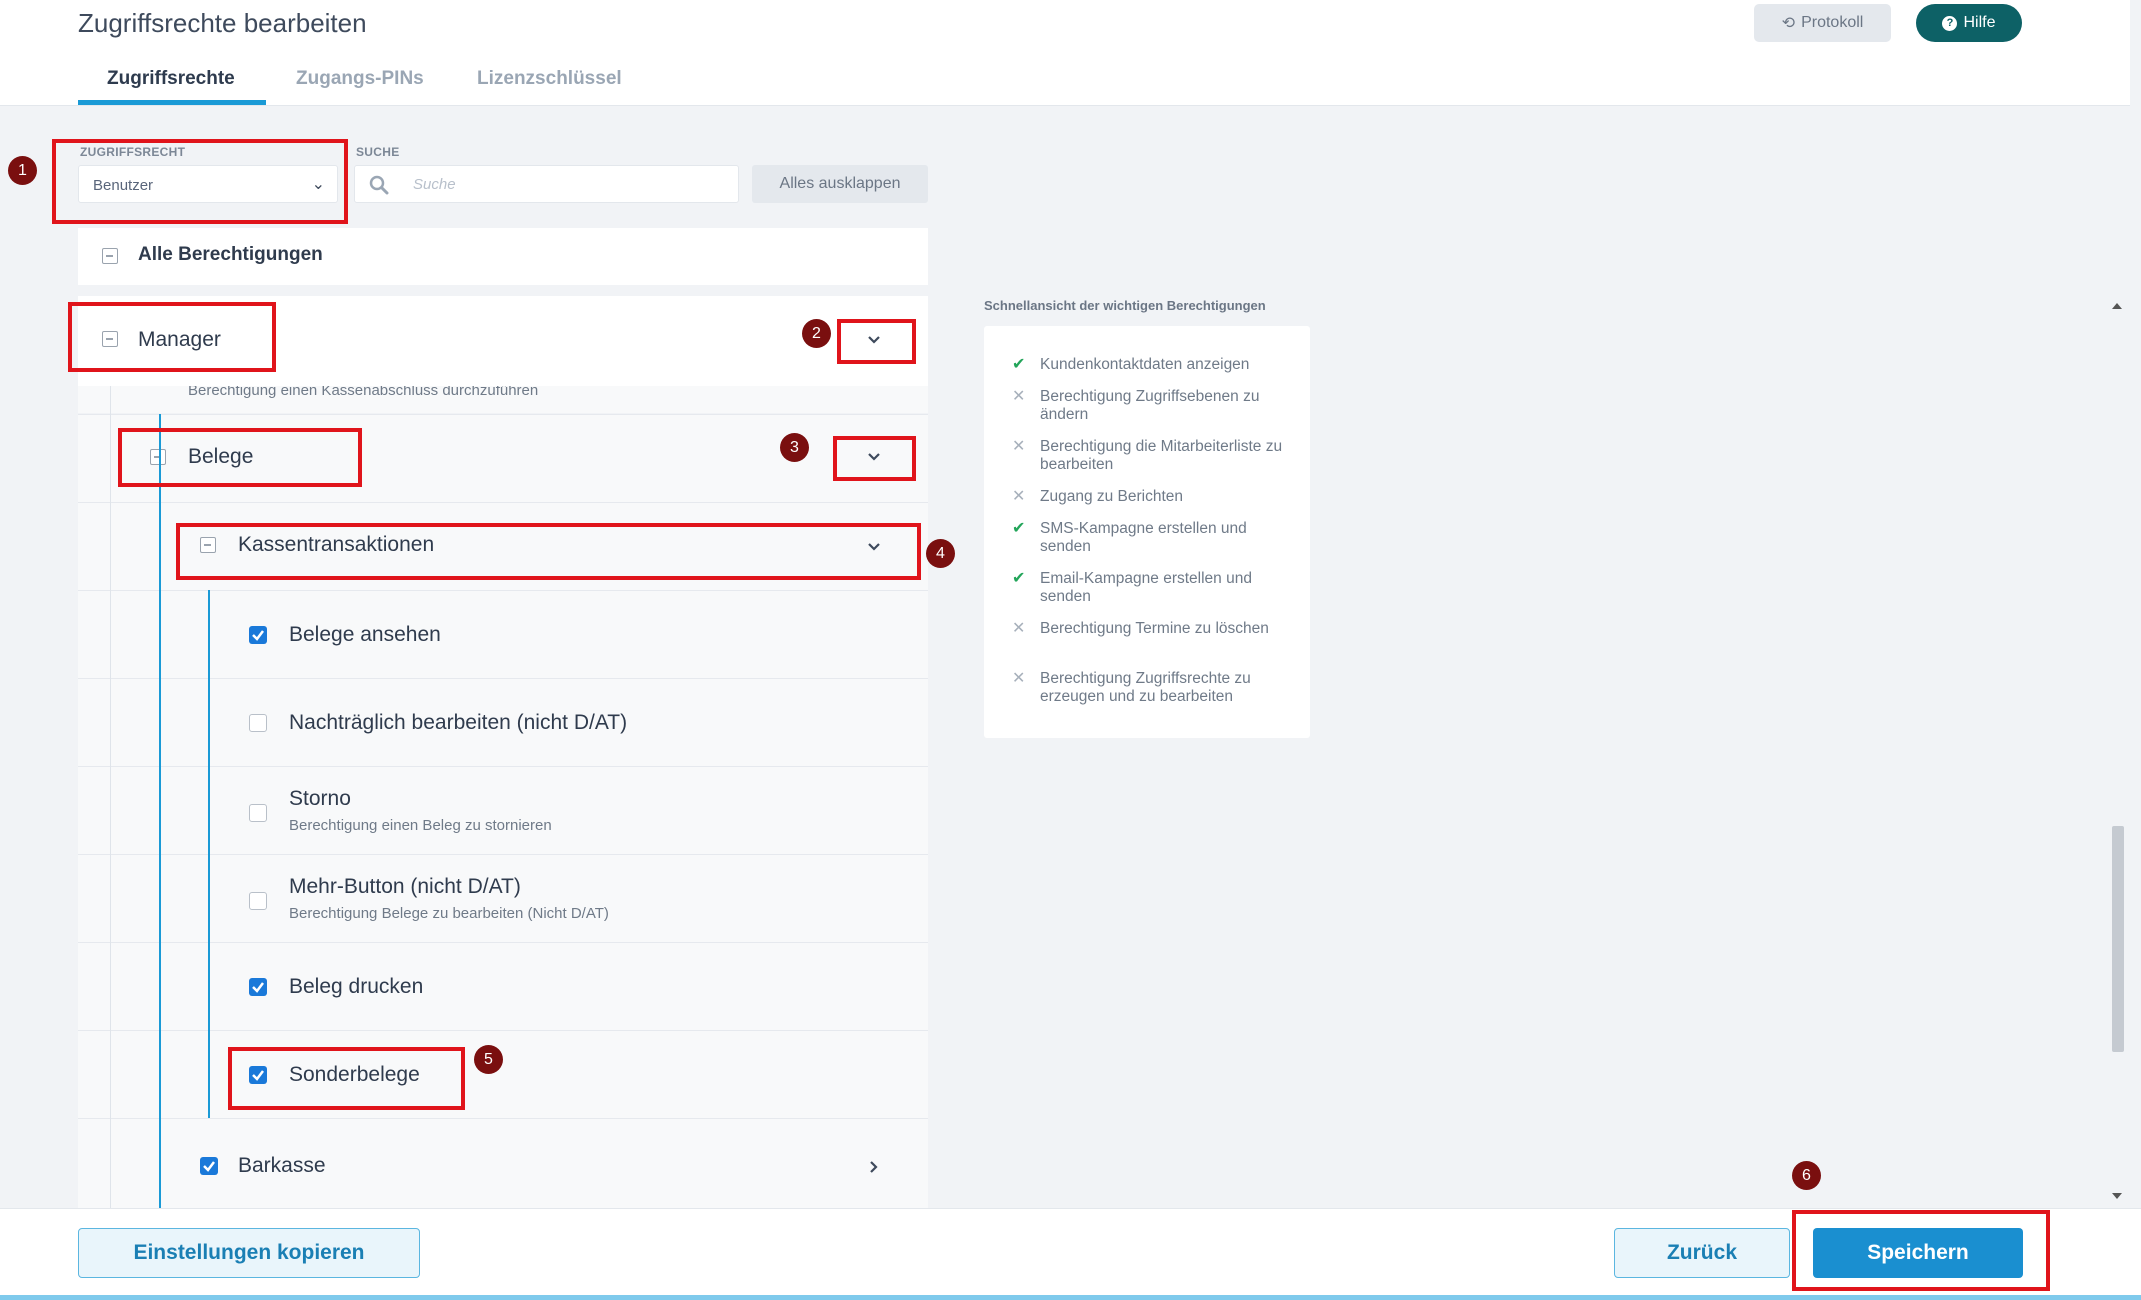 Image resolution: width=2141 pixels, height=1300 pixels. I want to click on active-tab-indicator, so click(172, 102).